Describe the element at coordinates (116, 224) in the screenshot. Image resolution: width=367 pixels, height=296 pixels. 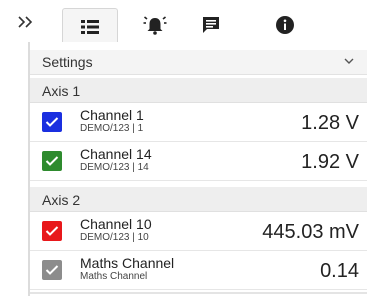
I see `channel-name: Channel 10` at that location.